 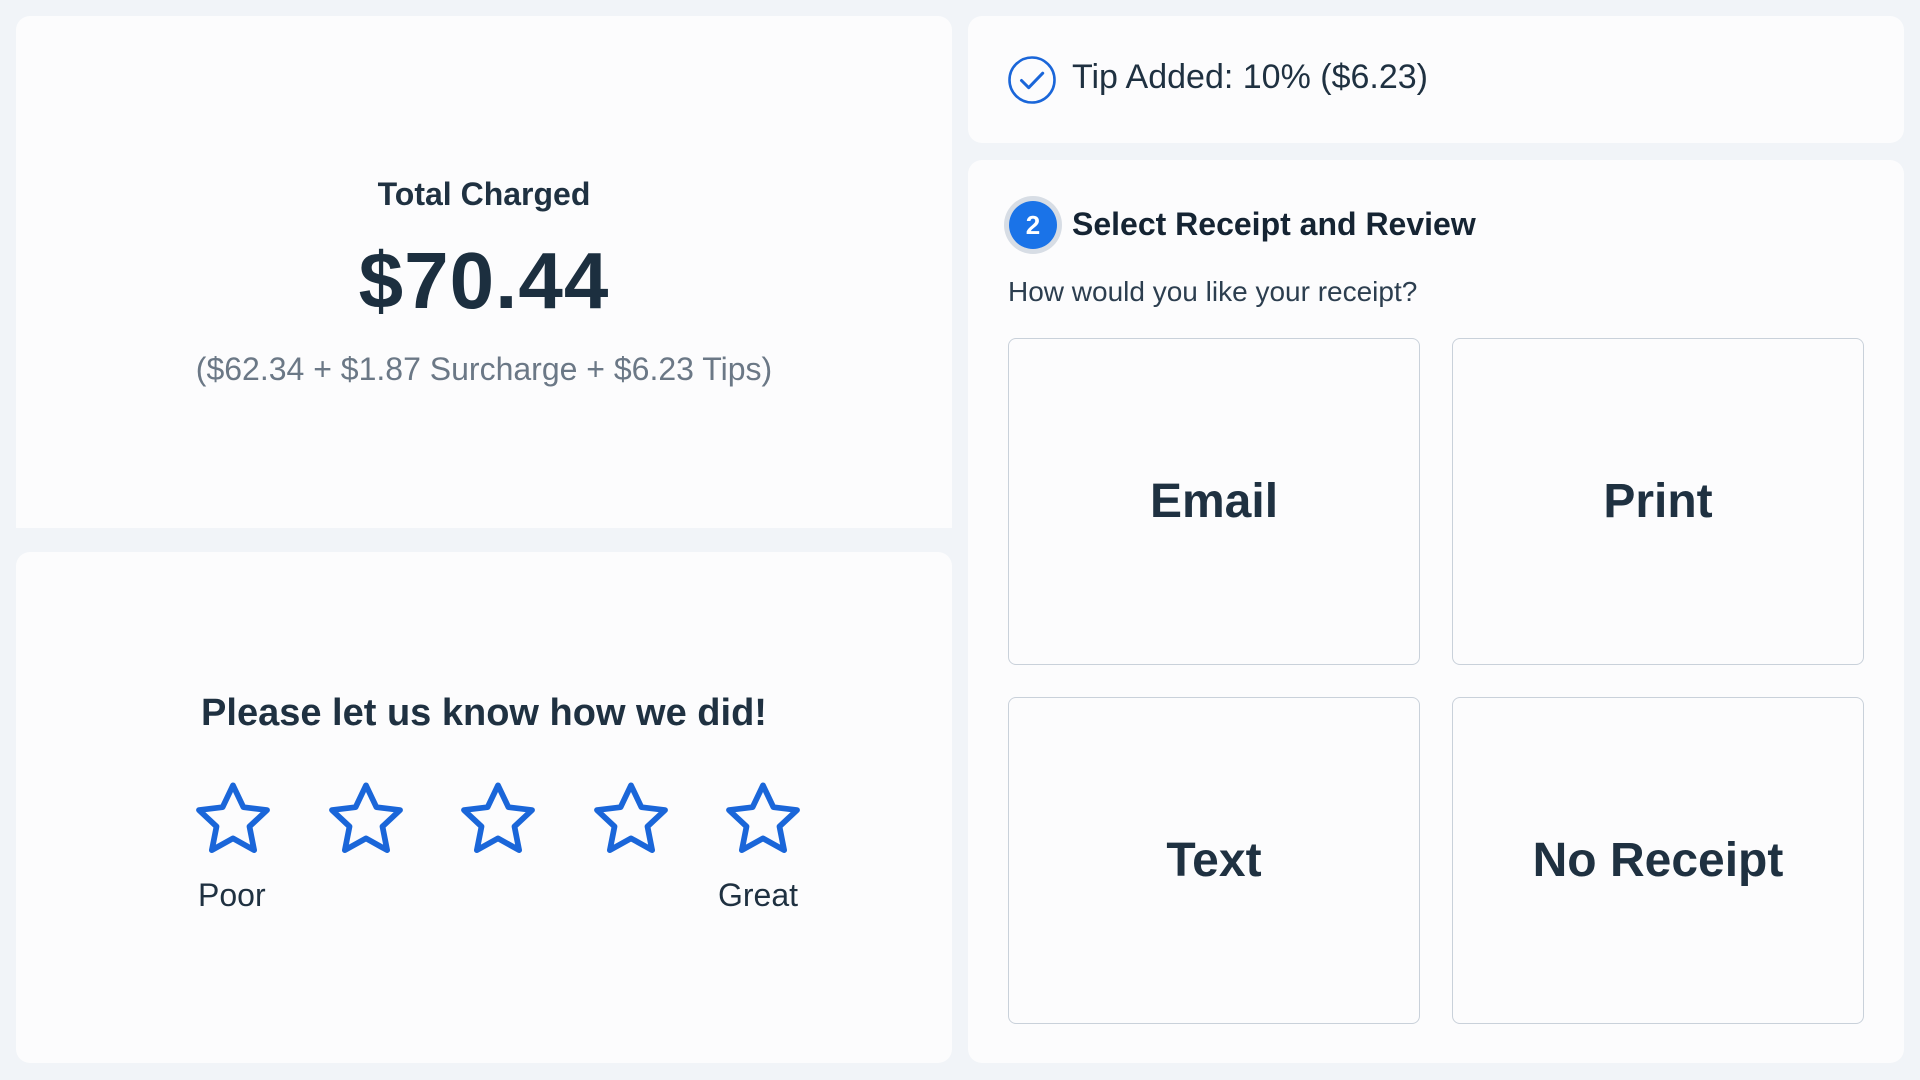 I want to click on total-breakdown: ($62.34 + $1.87 Surcharge + $6.23 Tips), so click(x=484, y=369).